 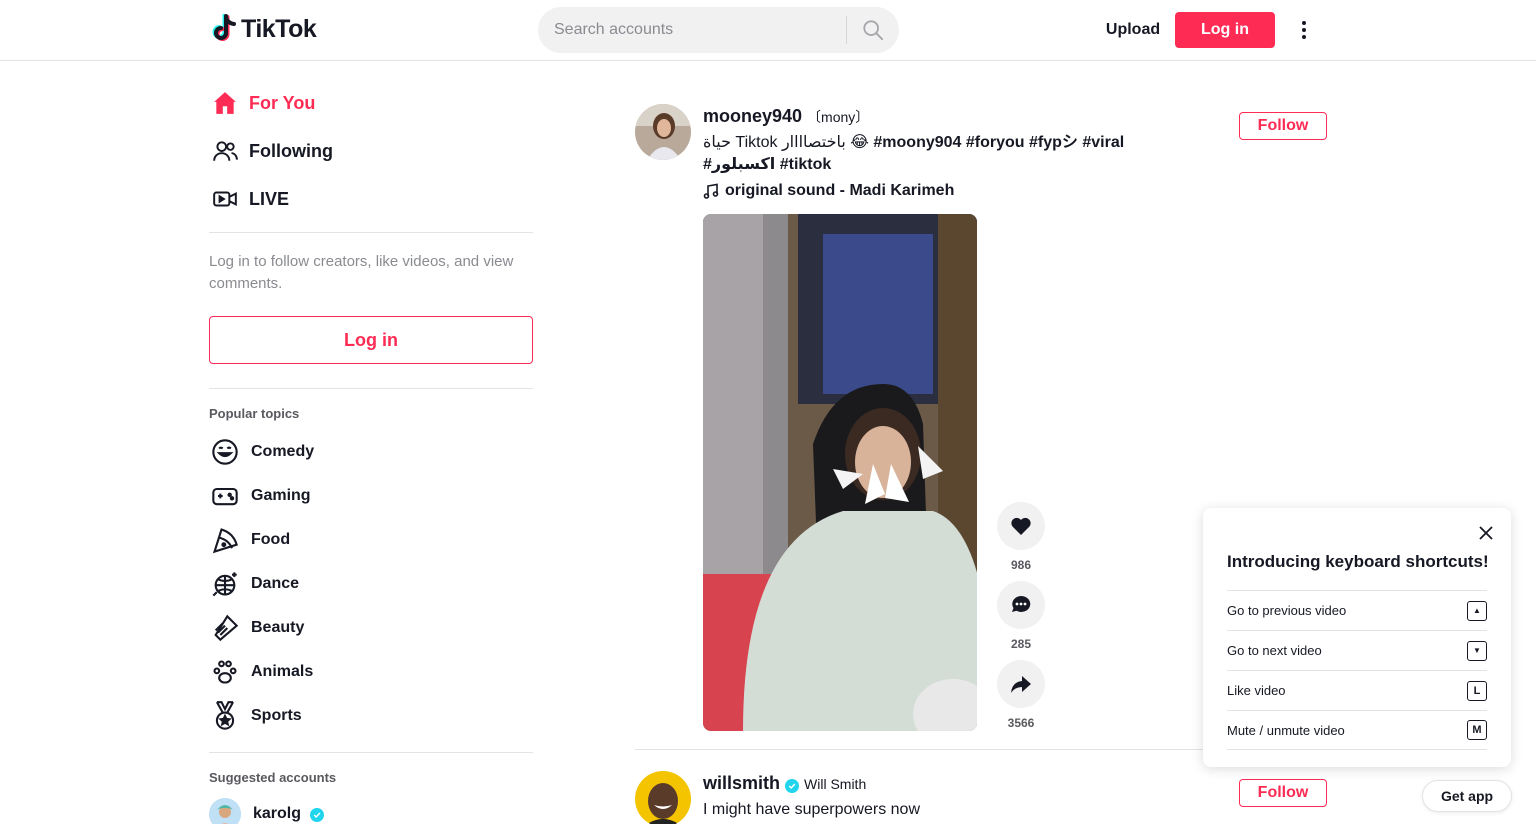 I want to click on username: willsmith, so click(x=742, y=783).